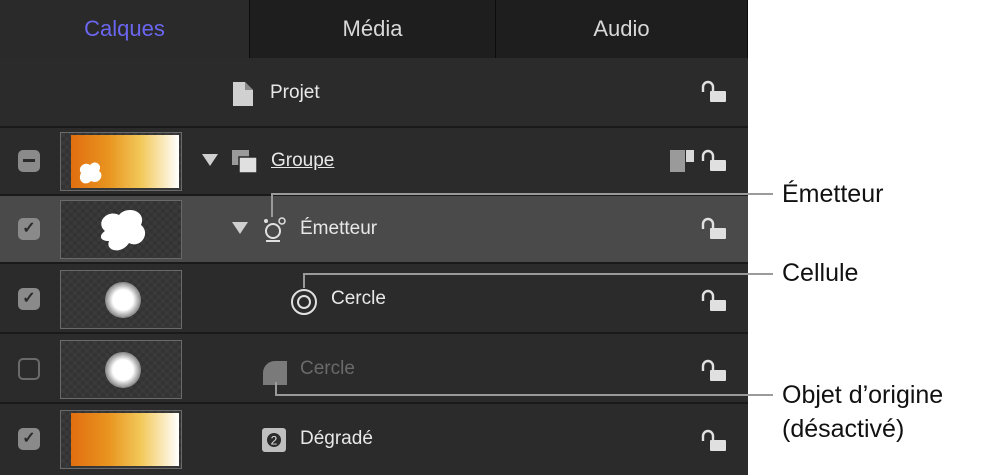 This screenshot has height=475, width=993. I want to click on callout-source-disabled: (désactivé), so click(843, 429).